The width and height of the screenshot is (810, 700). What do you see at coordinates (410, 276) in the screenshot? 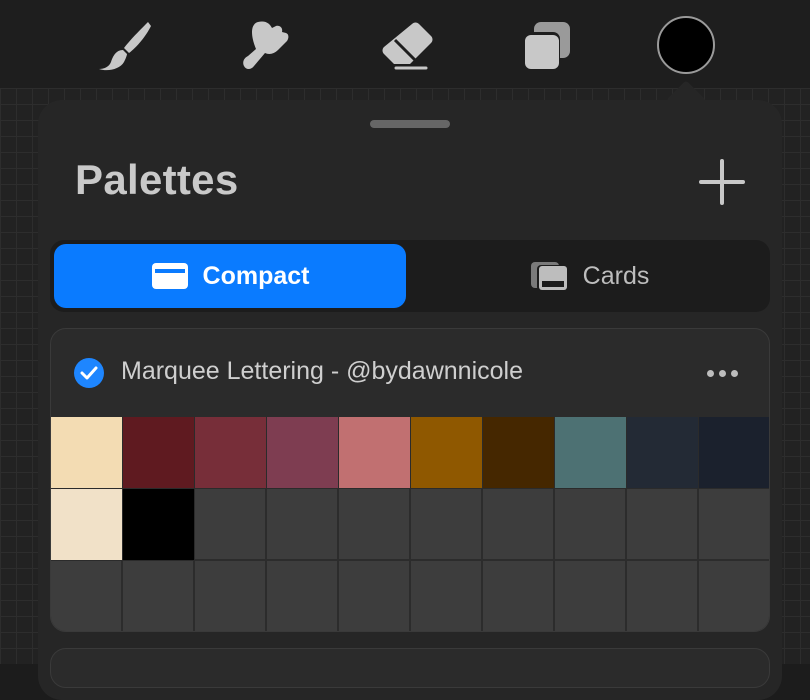
I see `view-mode-segmented-control: Compact Cards` at bounding box center [410, 276].